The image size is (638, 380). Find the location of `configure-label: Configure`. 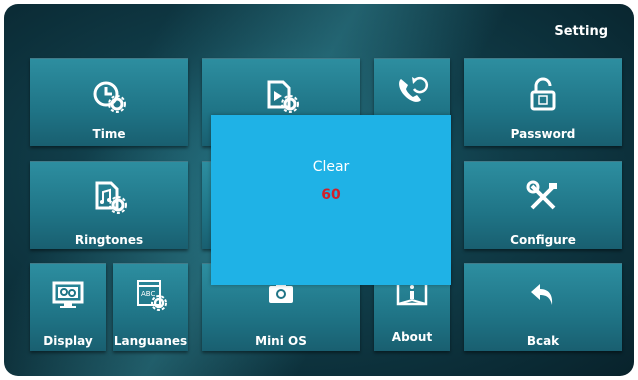

configure-label: Configure is located at coordinates (543, 240).